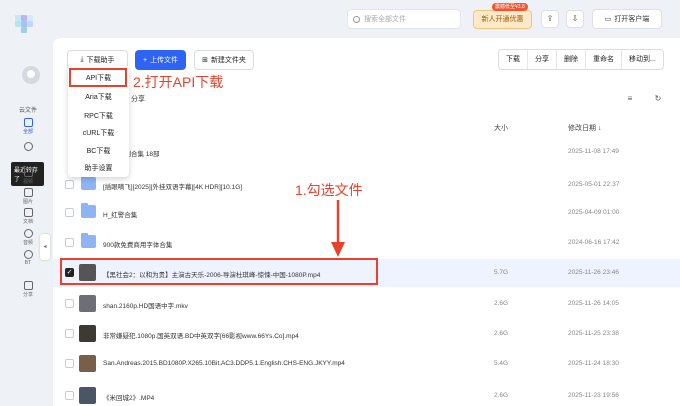  Describe the element at coordinates (120, 215) in the screenshot. I see `file-name: H_红警合集` at that location.